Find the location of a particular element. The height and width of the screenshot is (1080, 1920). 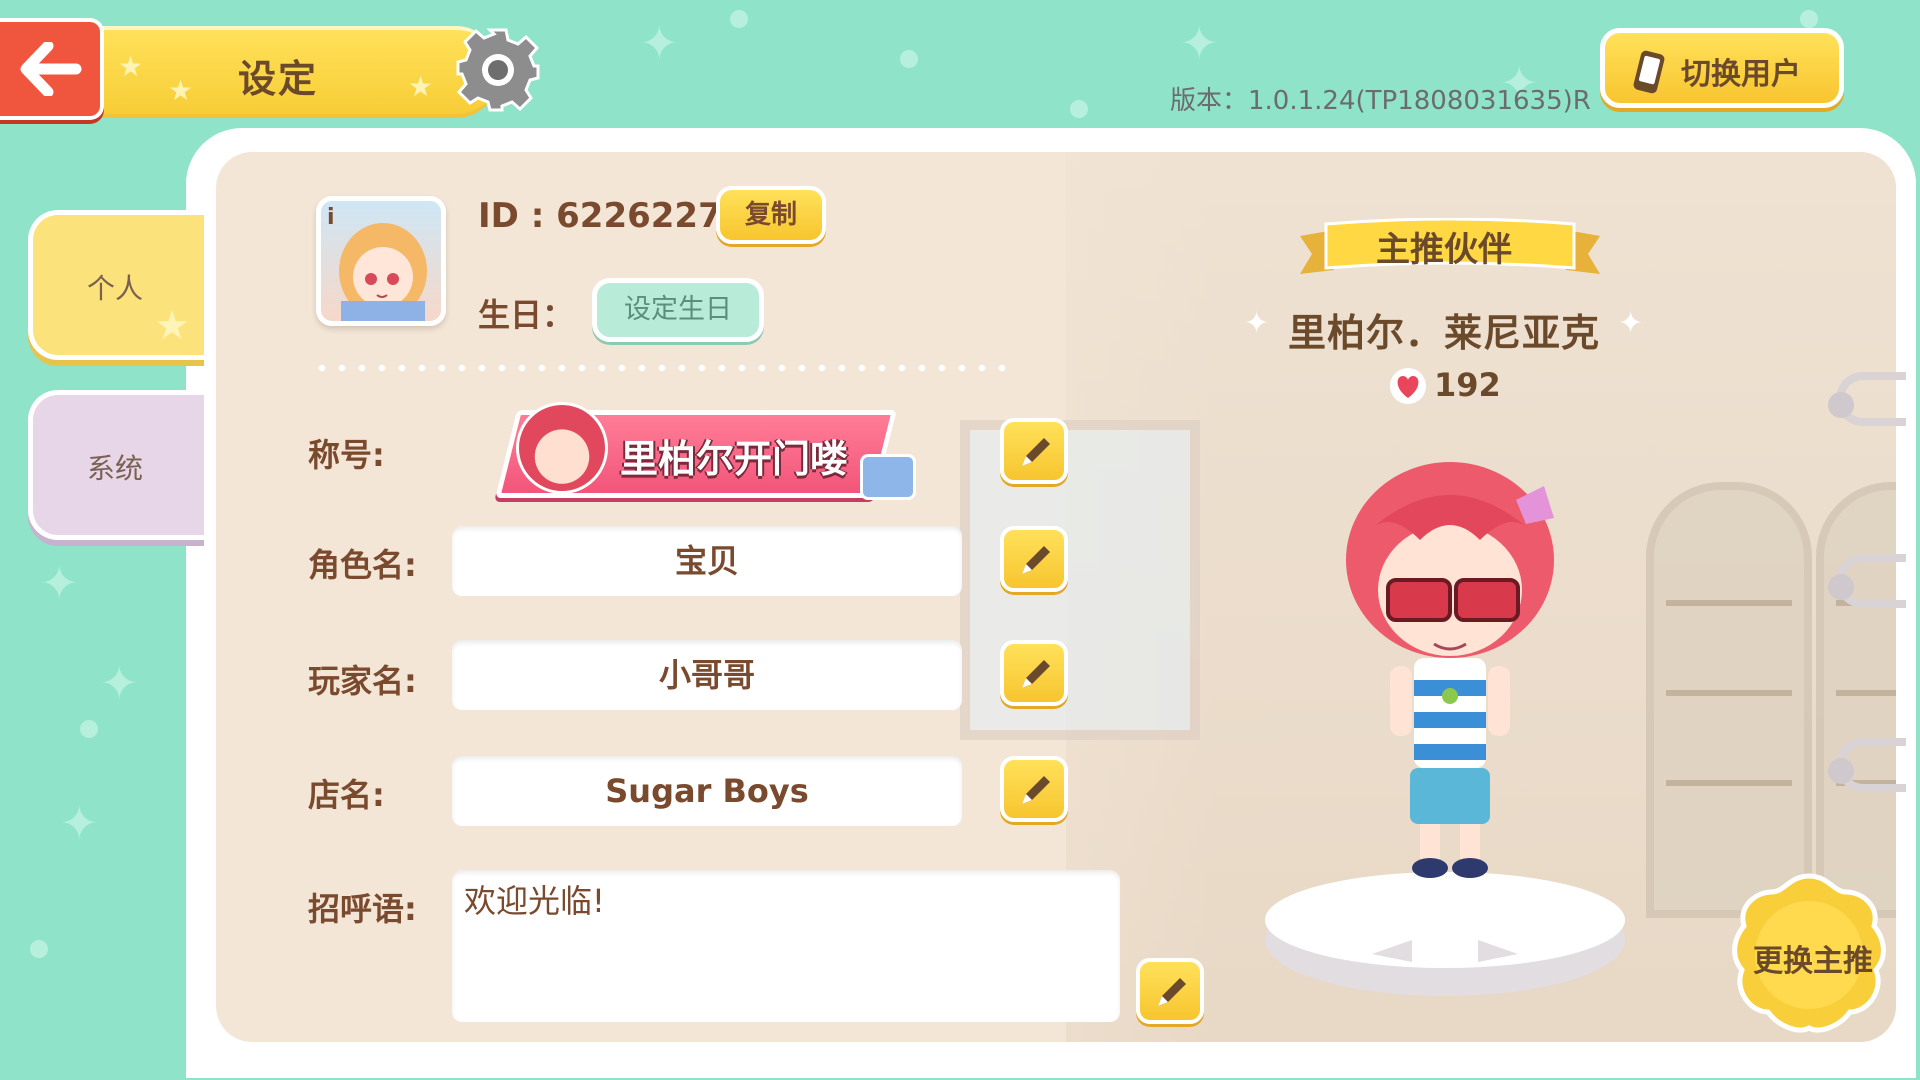

role-name-label: 角色名: is located at coordinates (362, 565).